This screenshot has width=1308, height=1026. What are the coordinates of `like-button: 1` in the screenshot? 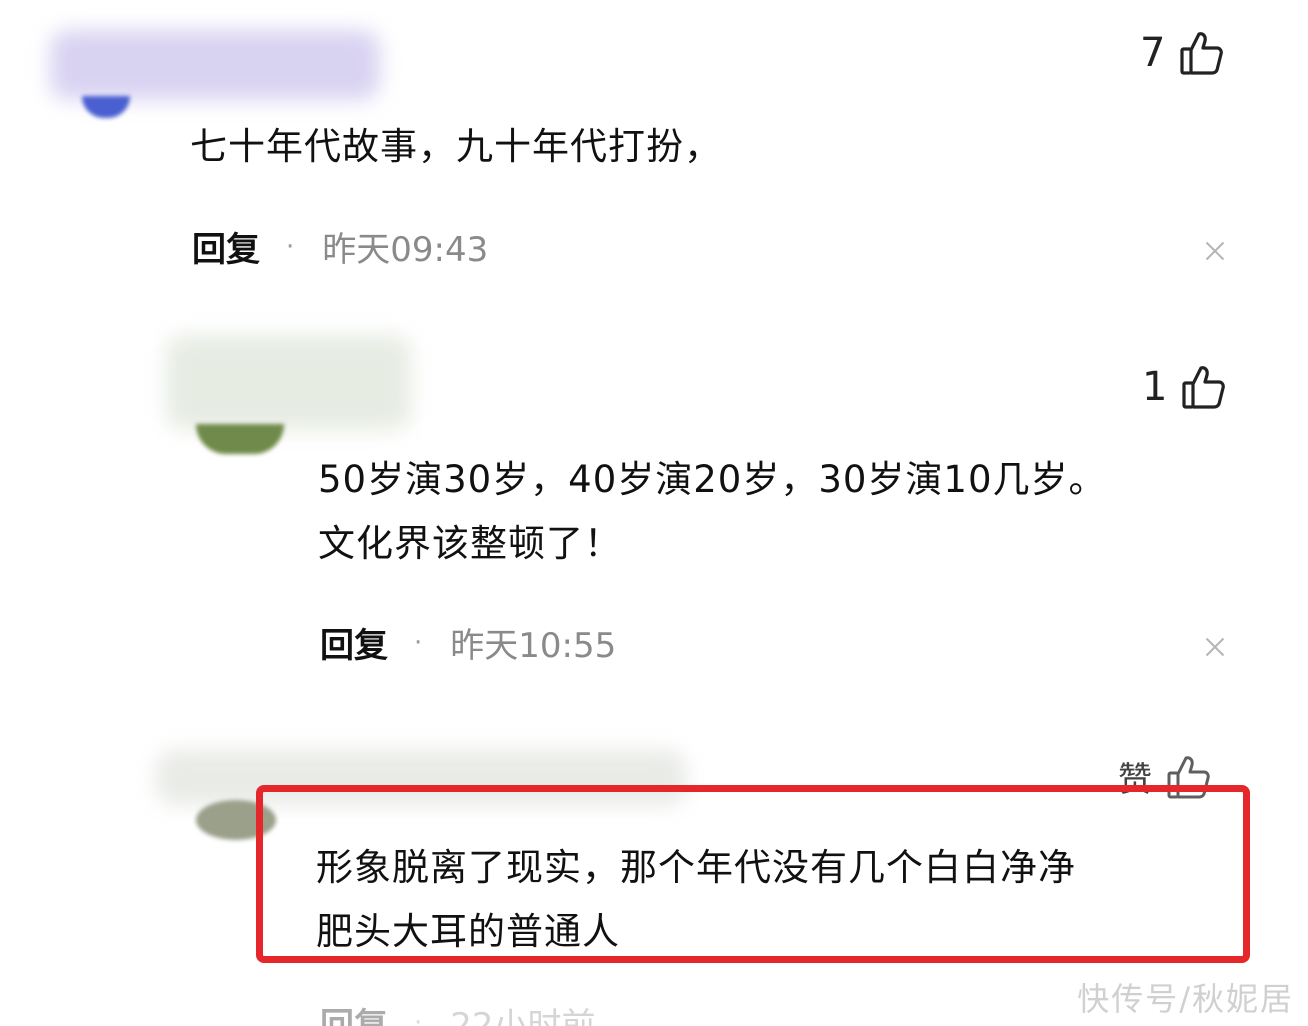 It's located at (1184, 387).